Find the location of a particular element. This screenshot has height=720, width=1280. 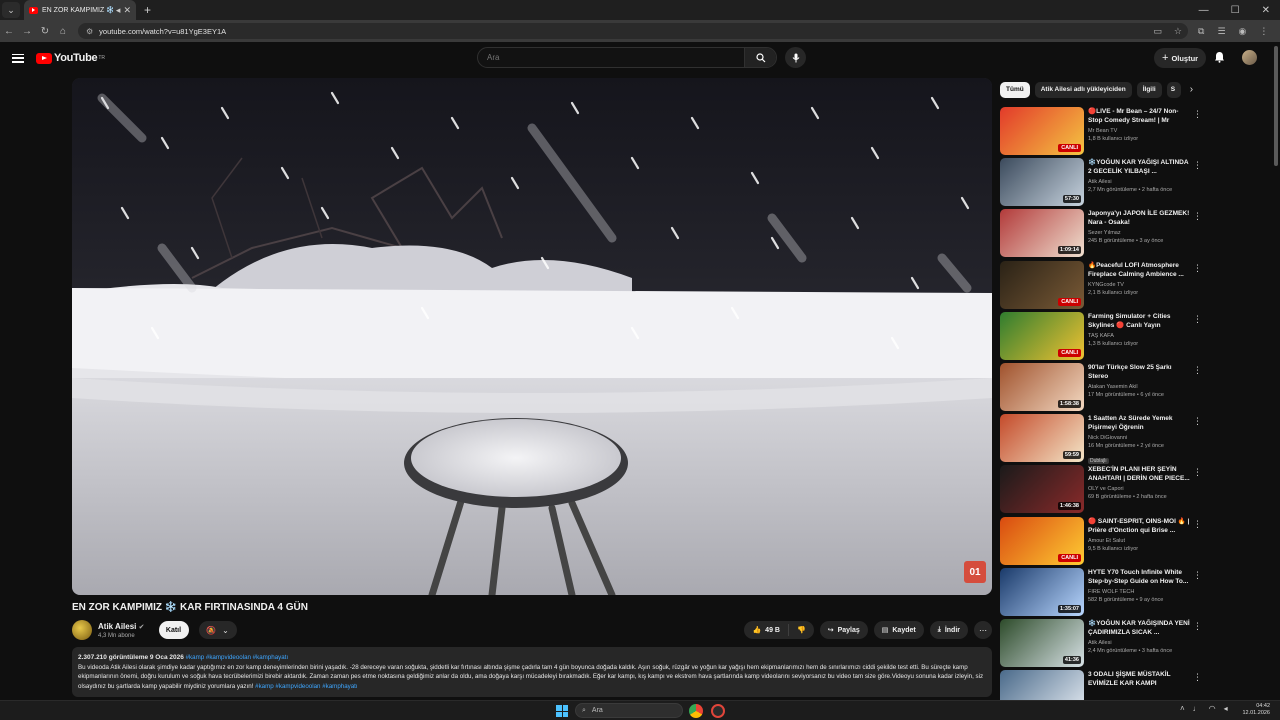

dislike-button: 👎 is located at coordinates (801, 630).